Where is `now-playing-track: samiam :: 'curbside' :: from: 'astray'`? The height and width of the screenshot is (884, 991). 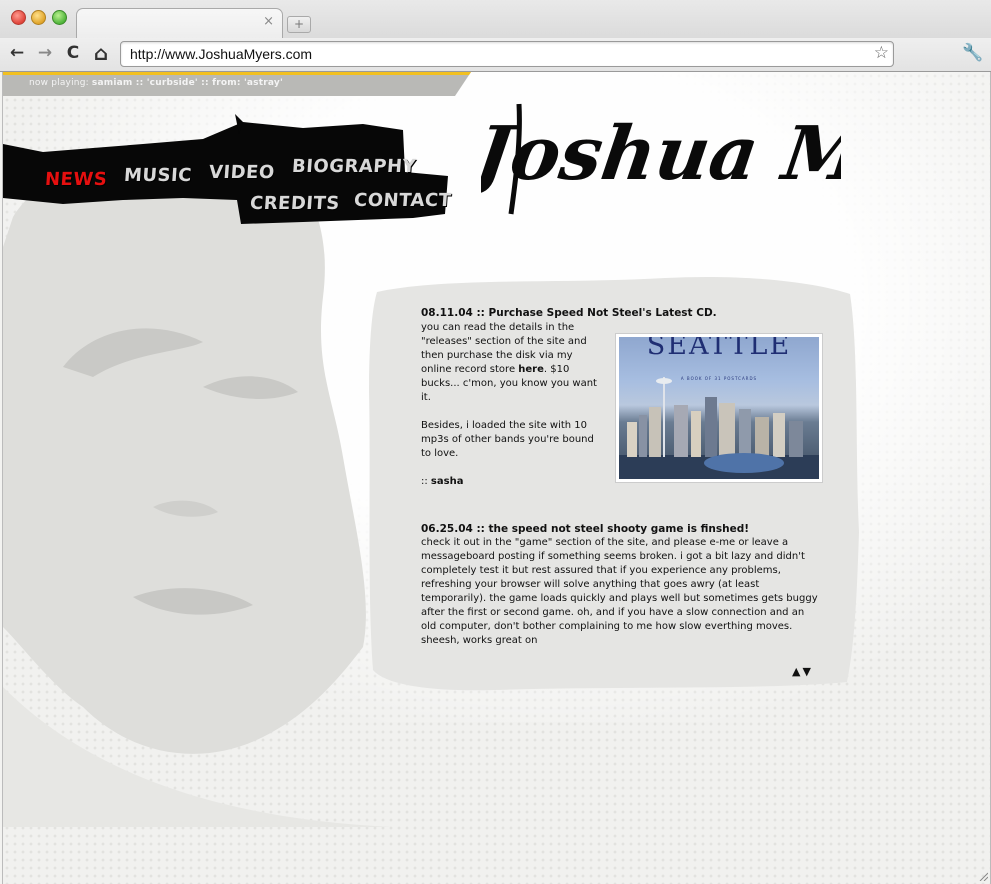
now-playing-track: samiam :: 'curbside' :: from: 'astray' is located at coordinates (187, 83).